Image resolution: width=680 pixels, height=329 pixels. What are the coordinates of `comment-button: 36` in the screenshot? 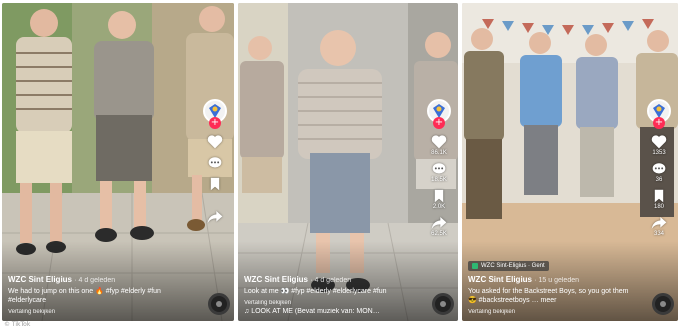 It's located at (659, 172).